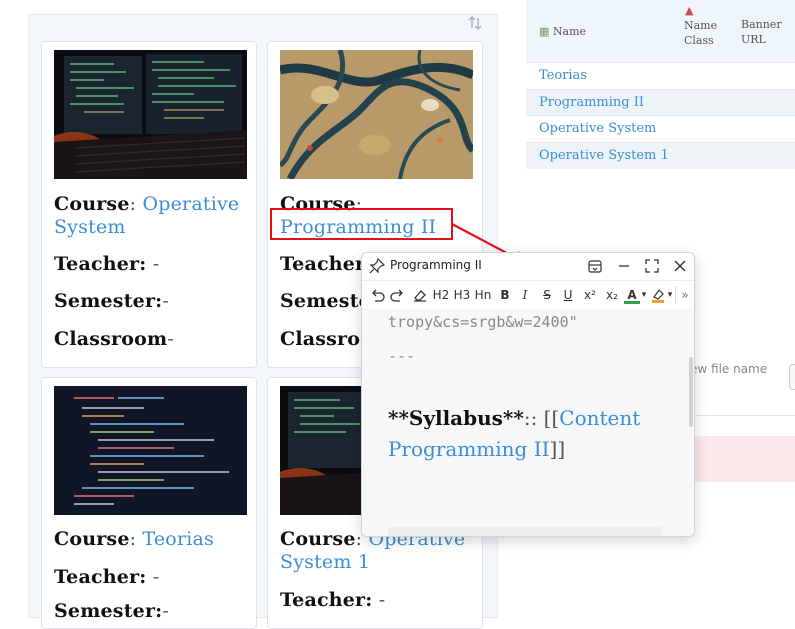 The image size is (795, 629). I want to click on heading-2-button: H2, so click(441, 295).